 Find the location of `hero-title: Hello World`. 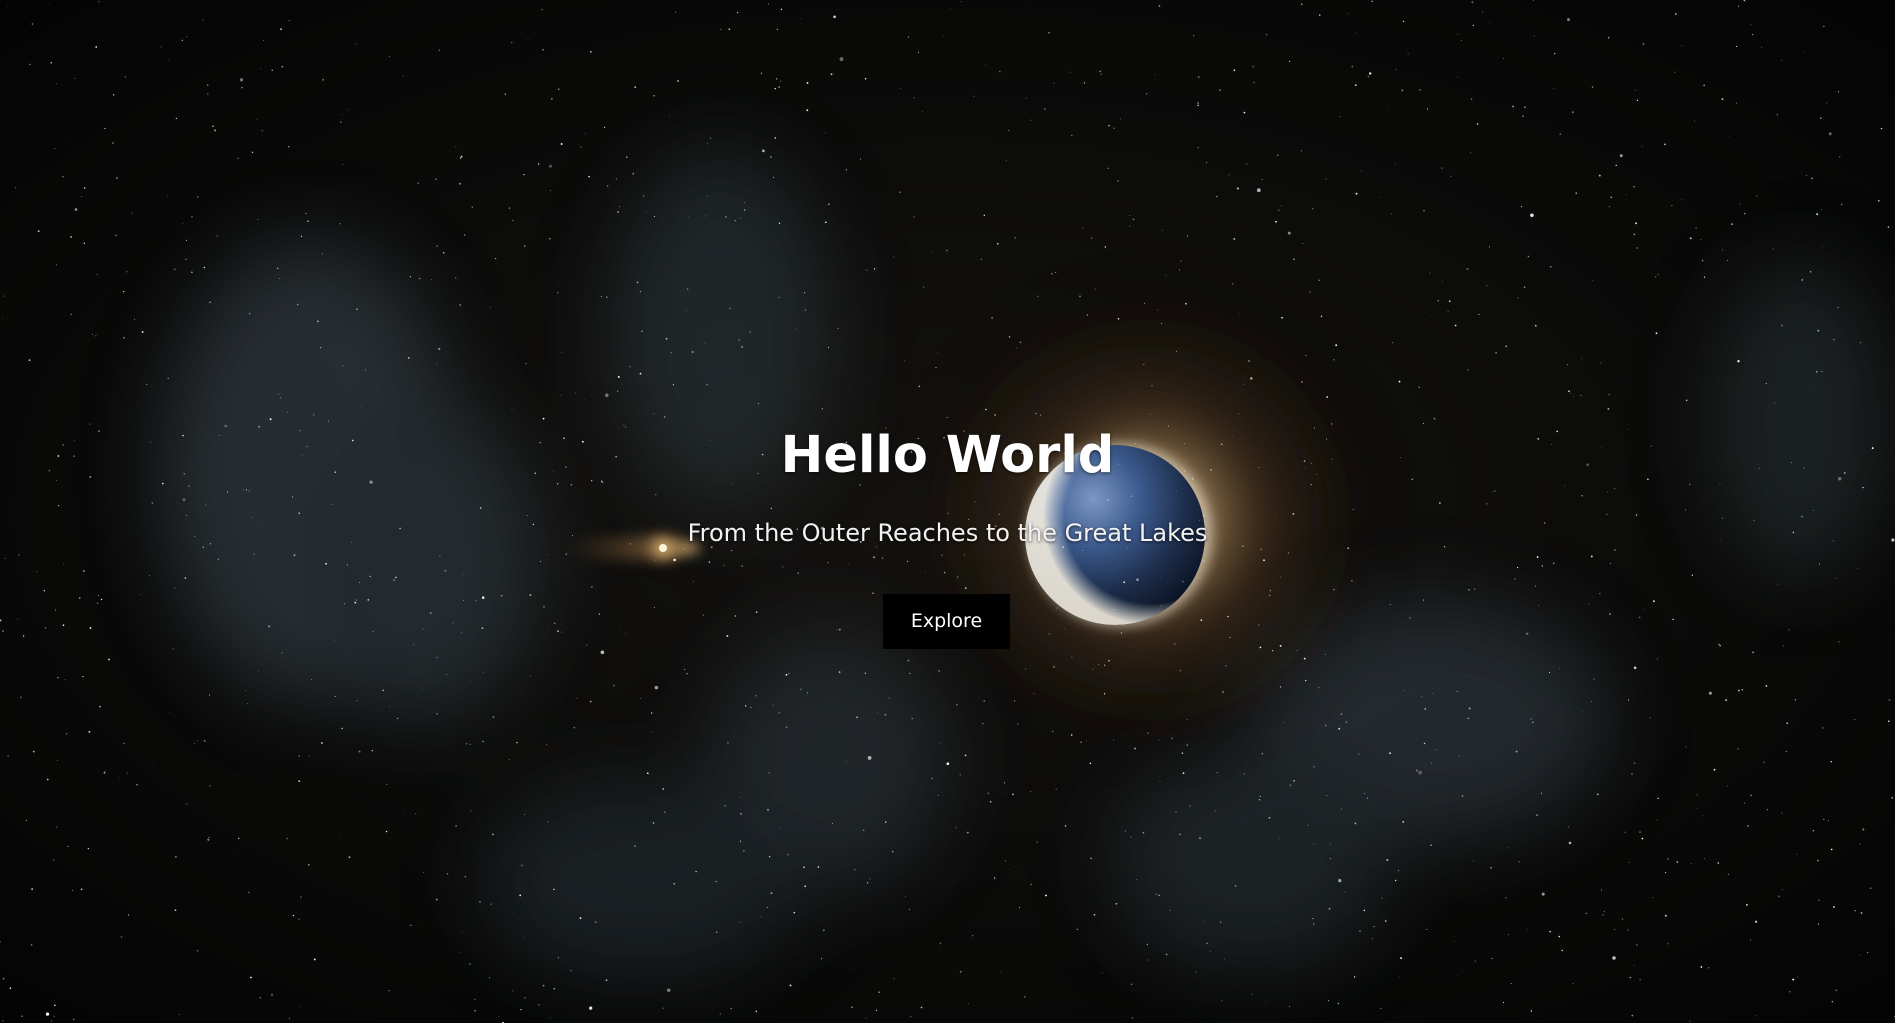

hero-title: Hello World is located at coordinates (947, 455).